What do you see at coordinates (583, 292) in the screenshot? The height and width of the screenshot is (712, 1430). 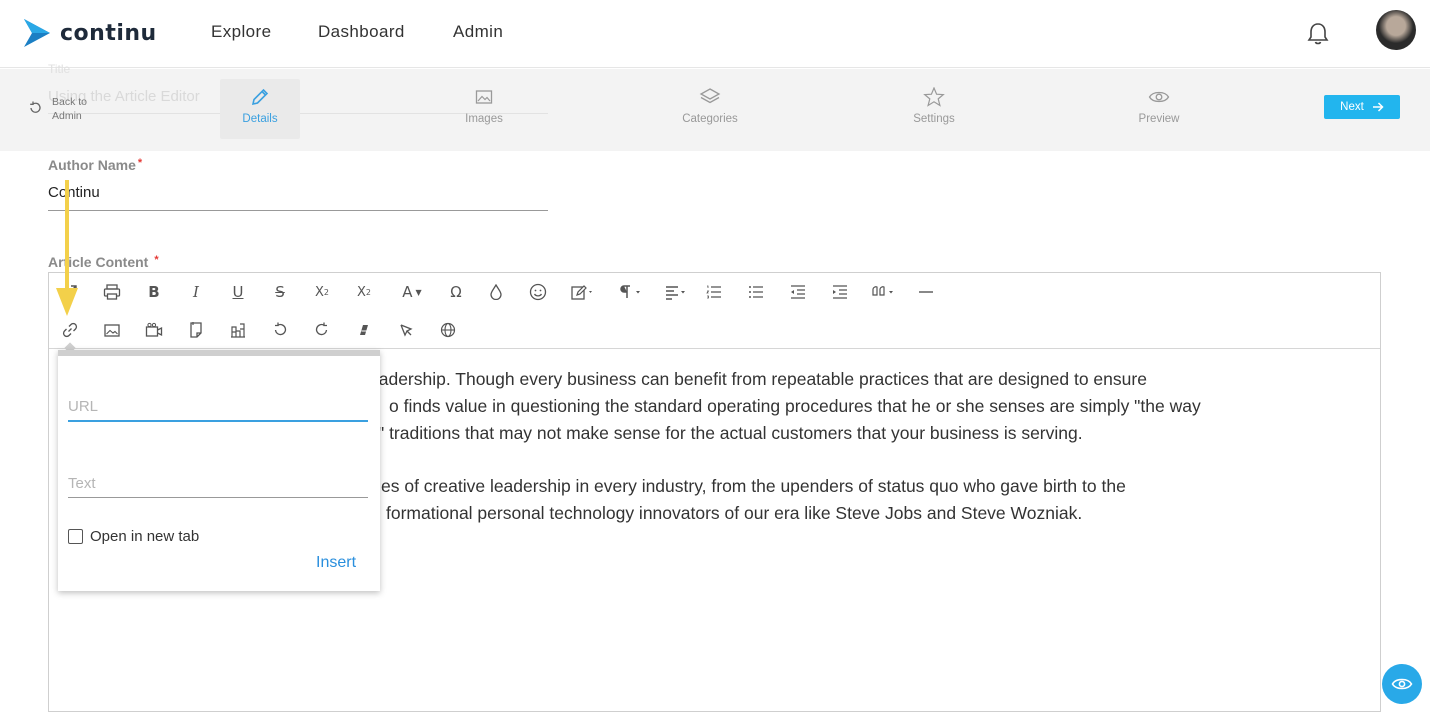 I see `edit-box-icon` at bounding box center [583, 292].